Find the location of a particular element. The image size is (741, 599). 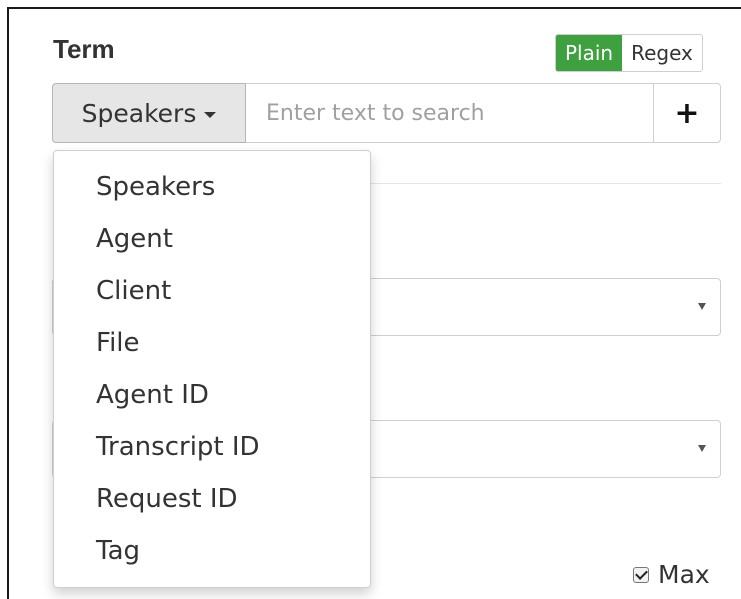

search-input is located at coordinates (450, 113).